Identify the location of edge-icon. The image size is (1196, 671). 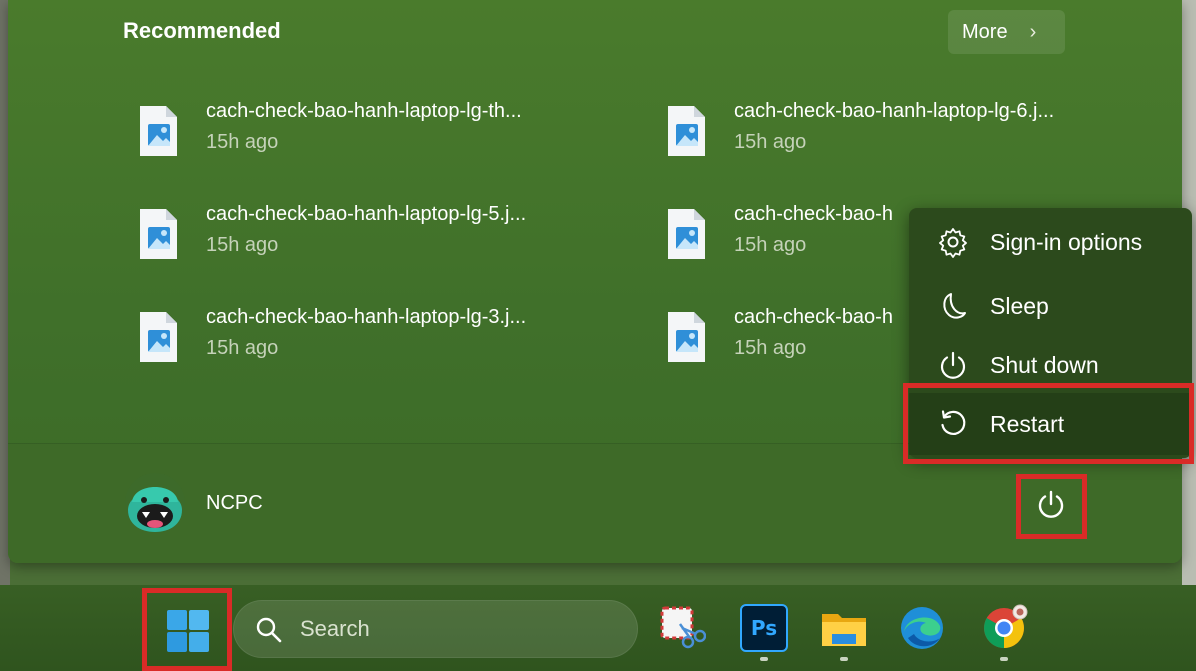
(922, 628).